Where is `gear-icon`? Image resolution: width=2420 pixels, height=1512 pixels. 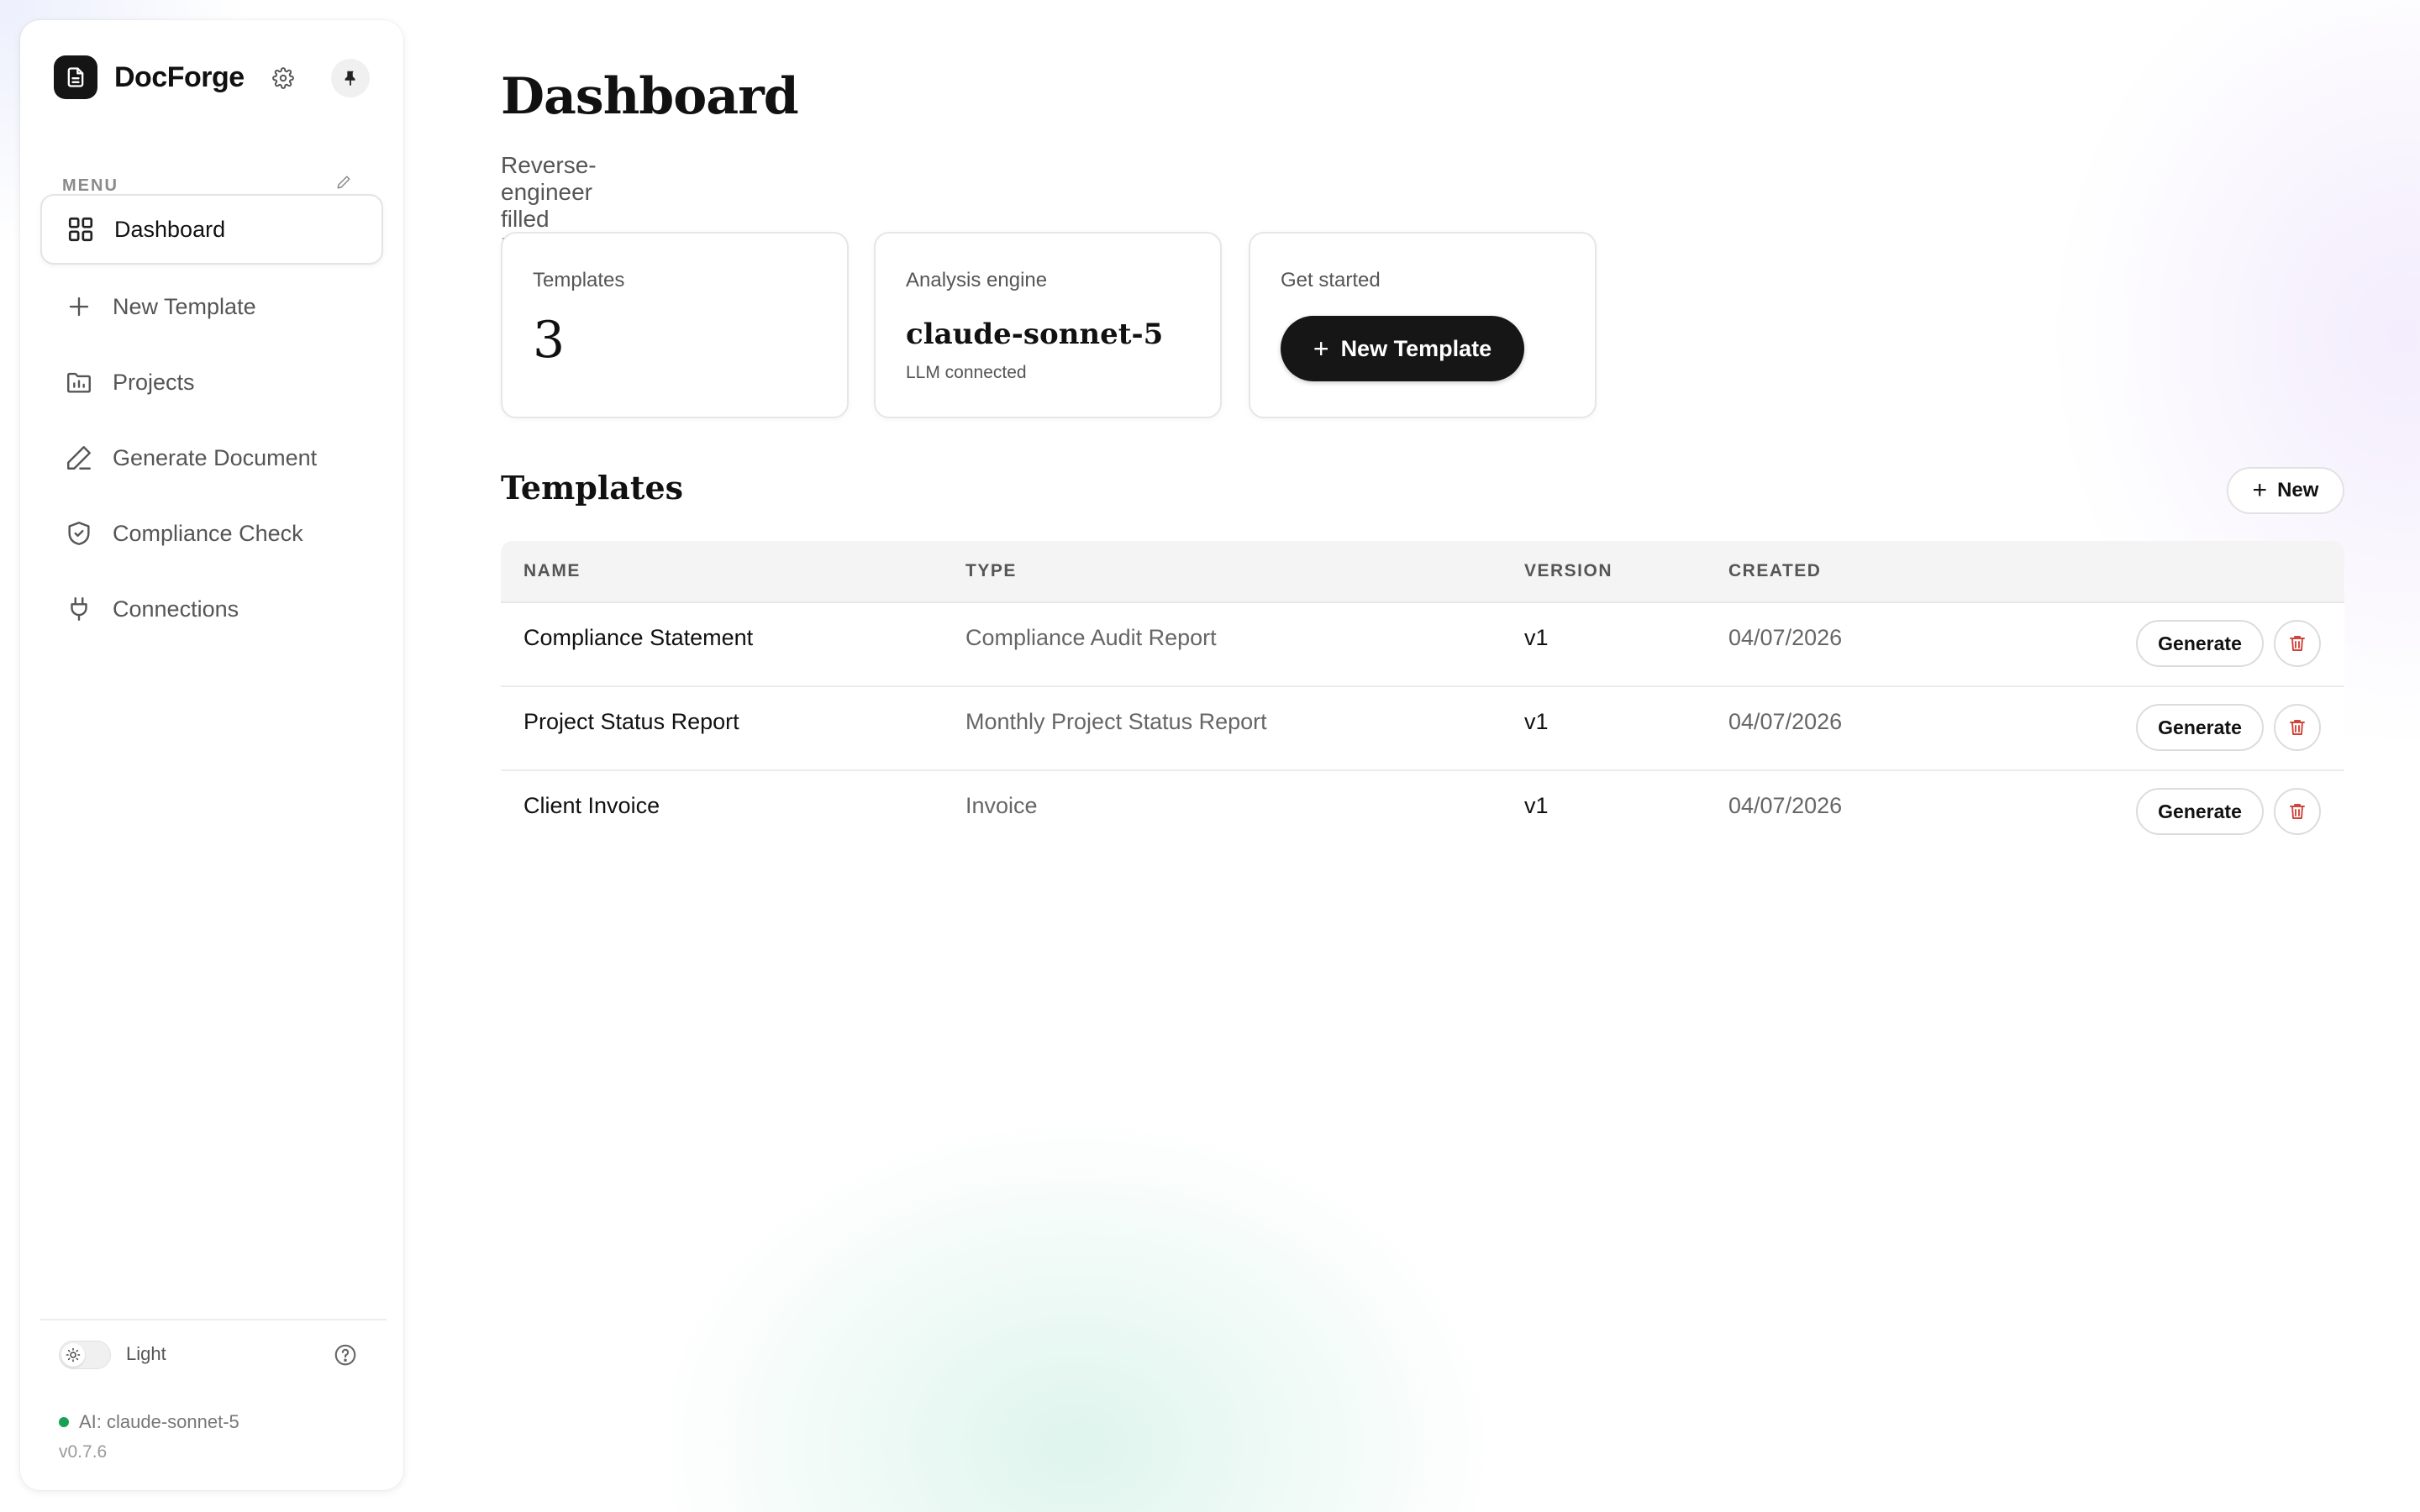
gear-icon is located at coordinates (283, 78).